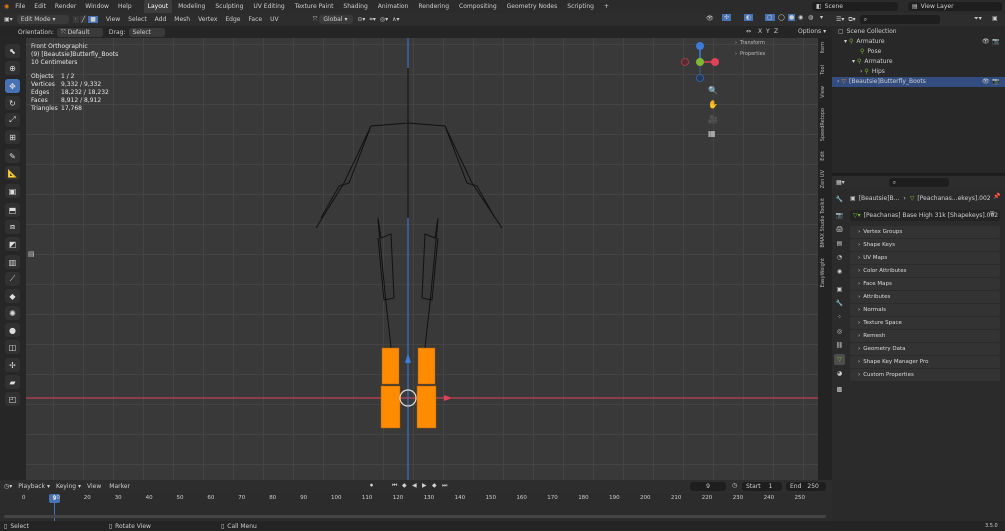 This screenshot has width=1005, height=531. Describe the element at coordinates (823, 223) in the screenshot. I see `side-tab-bmax: BMAX Studio Toolkit` at that location.